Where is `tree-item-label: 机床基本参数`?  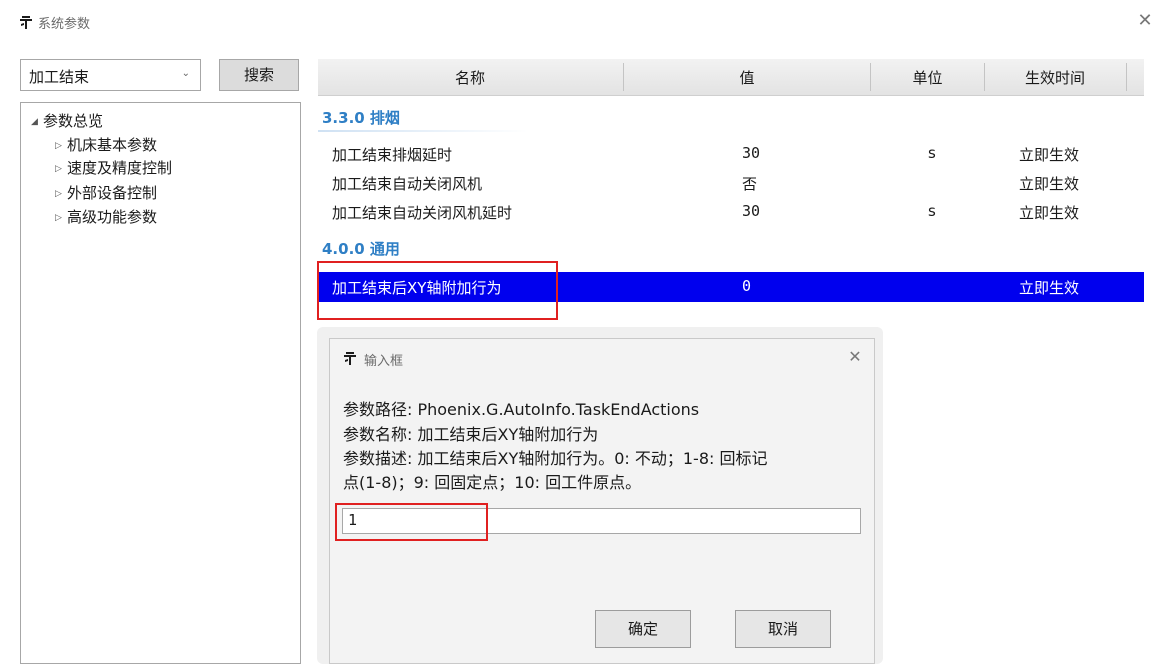 tree-item-label: 机床基本参数 is located at coordinates (112, 145).